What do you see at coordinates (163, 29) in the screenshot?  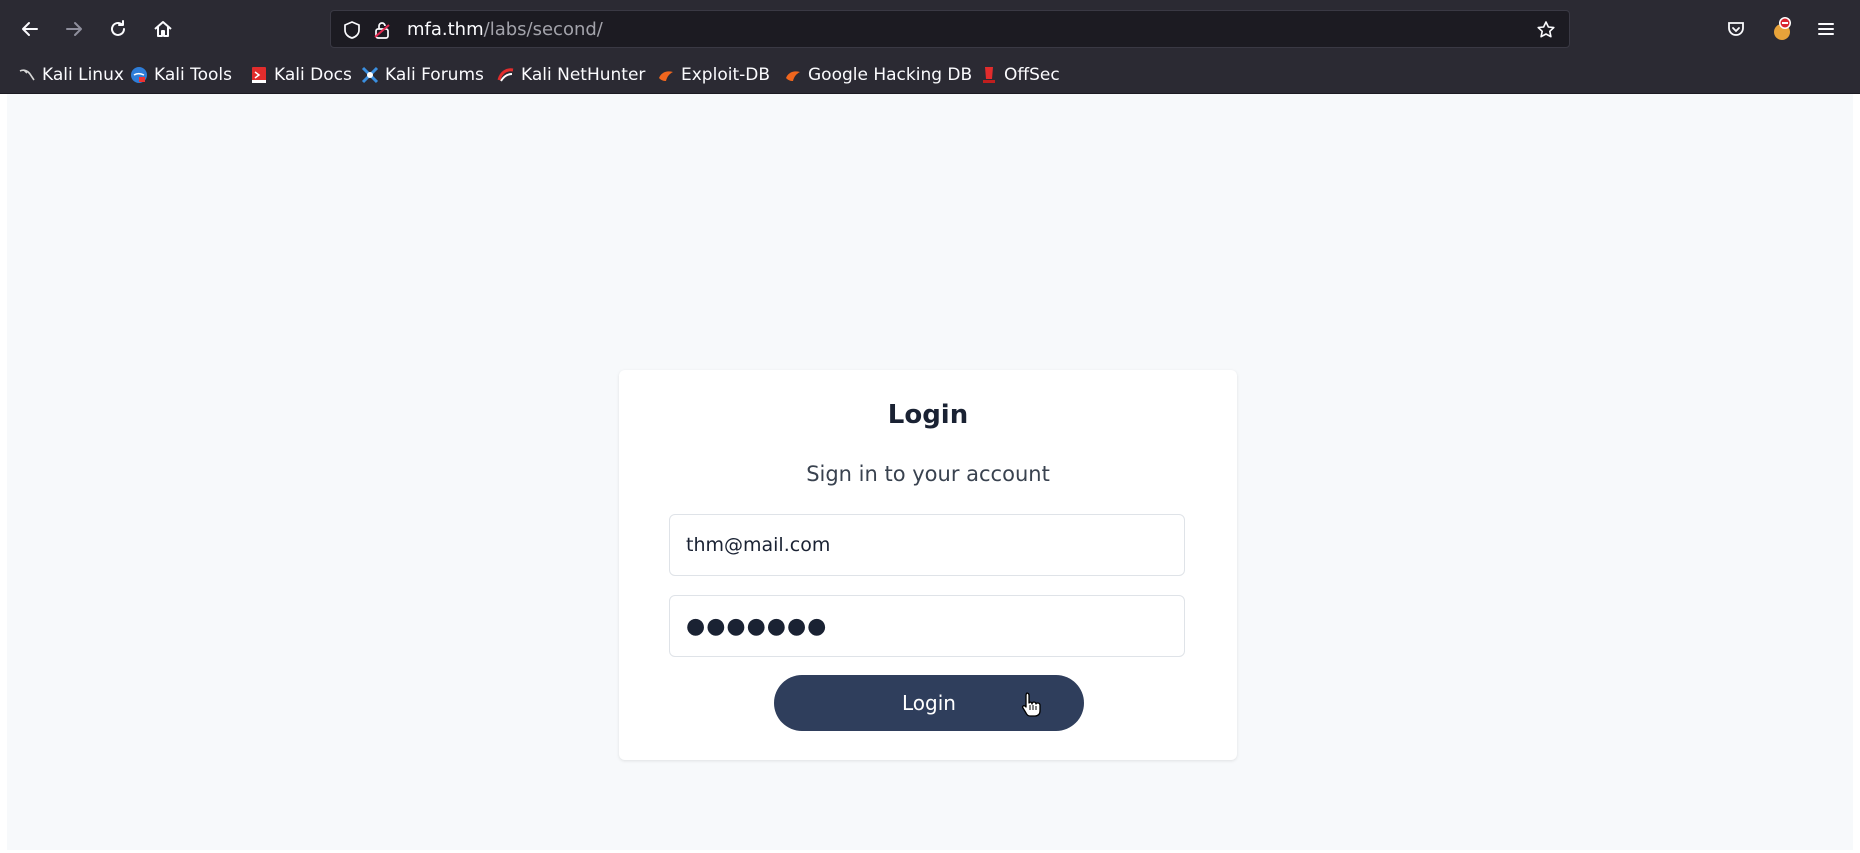 I see `home-icon` at bounding box center [163, 29].